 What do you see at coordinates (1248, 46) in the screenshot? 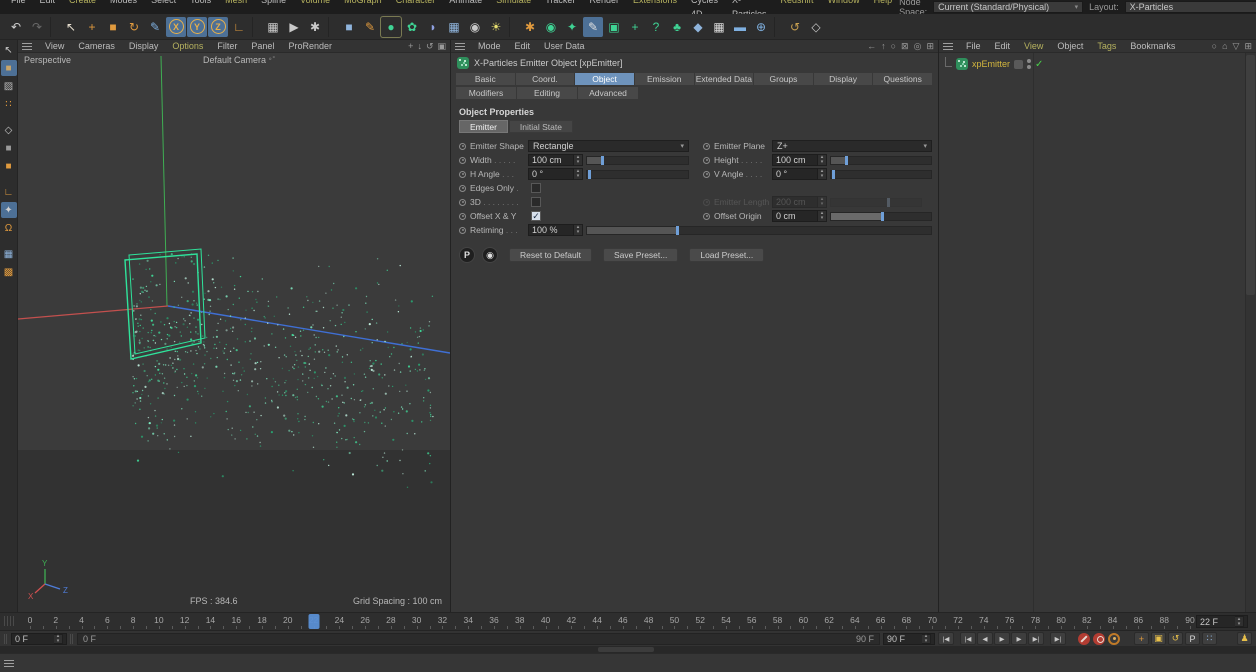
I see `add-panel-icon: ⊞` at bounding box center [1248, 46].